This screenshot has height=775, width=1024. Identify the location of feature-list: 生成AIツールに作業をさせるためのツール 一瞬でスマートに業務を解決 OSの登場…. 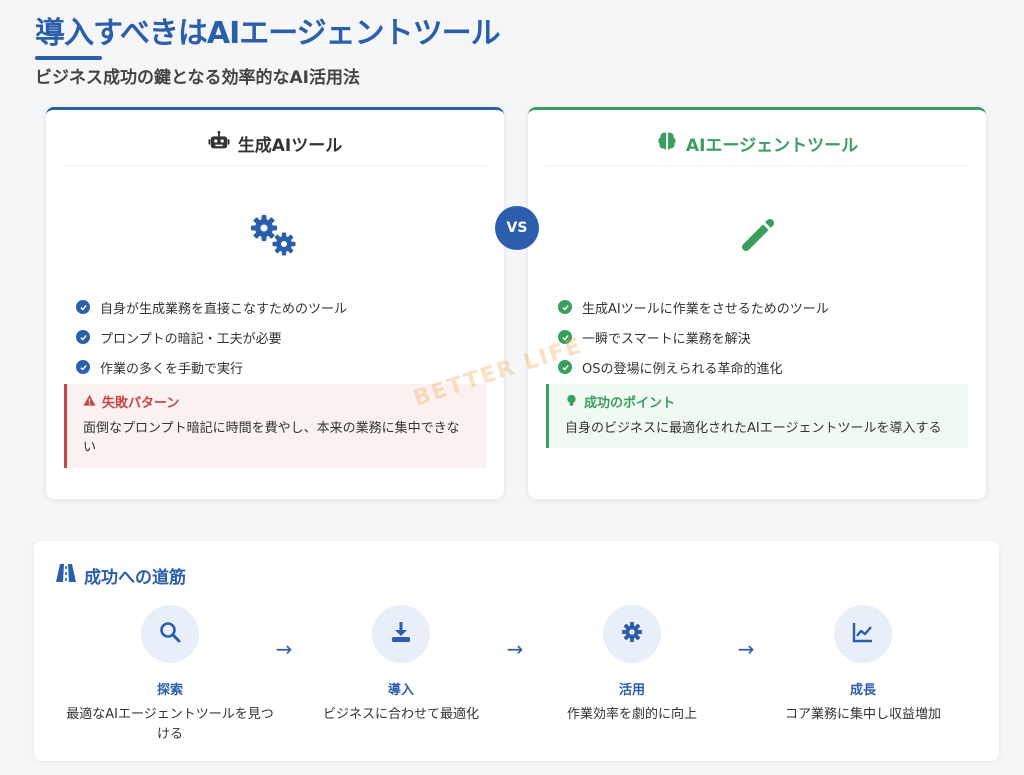
(693, 337).